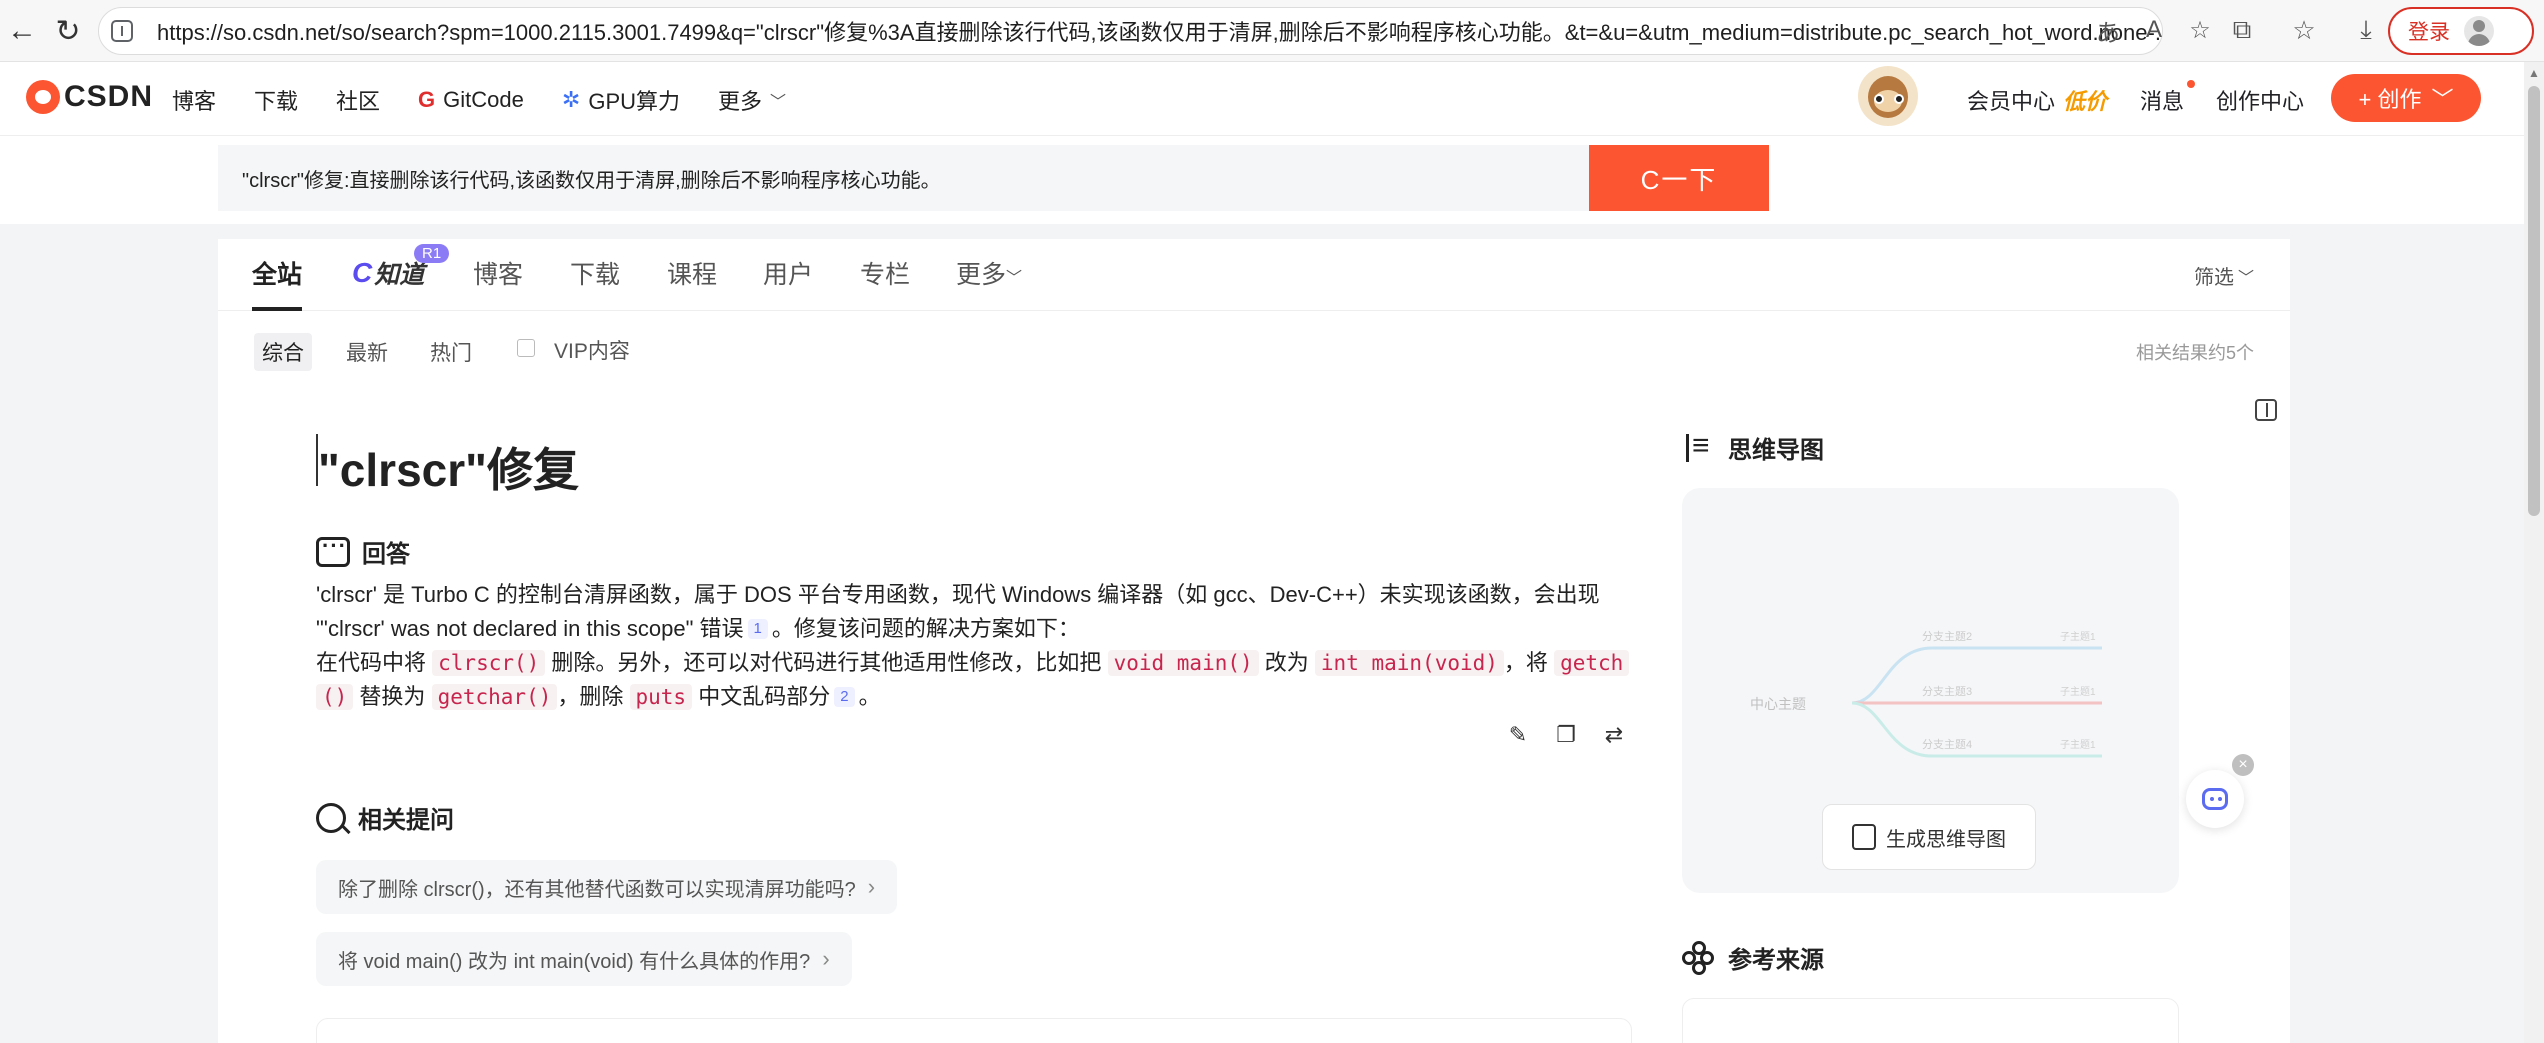 The height and width of the screenshot is (1043, 2544). What do you see at coordinates (283, 352) in the screenshot?
I see `sort-comprehensive: 综合` at bounding box center [283, 352].